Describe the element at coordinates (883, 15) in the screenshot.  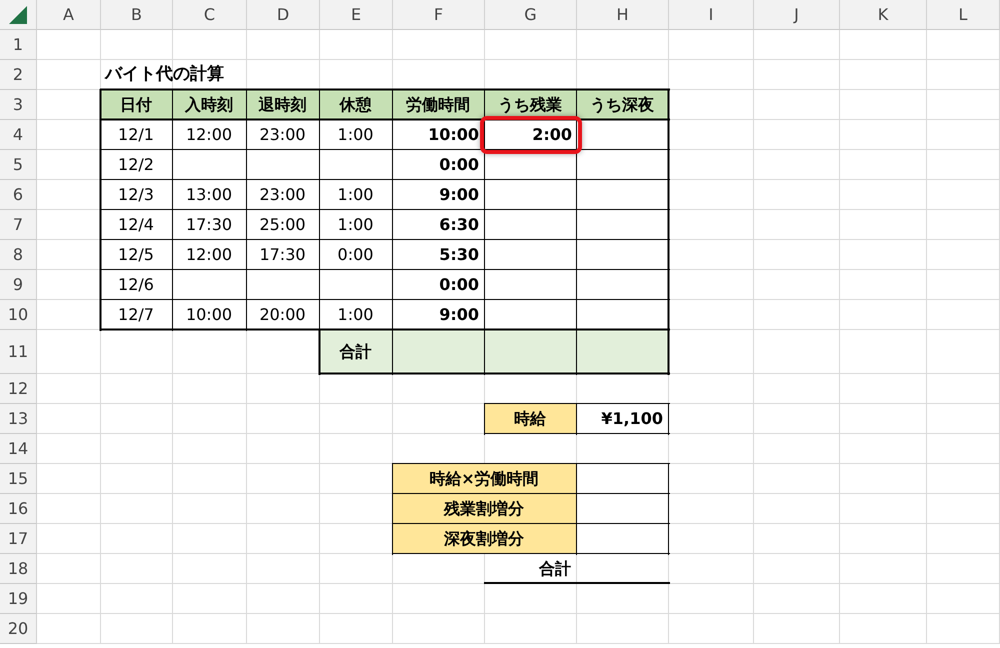
I see `column-header: K` at that location.